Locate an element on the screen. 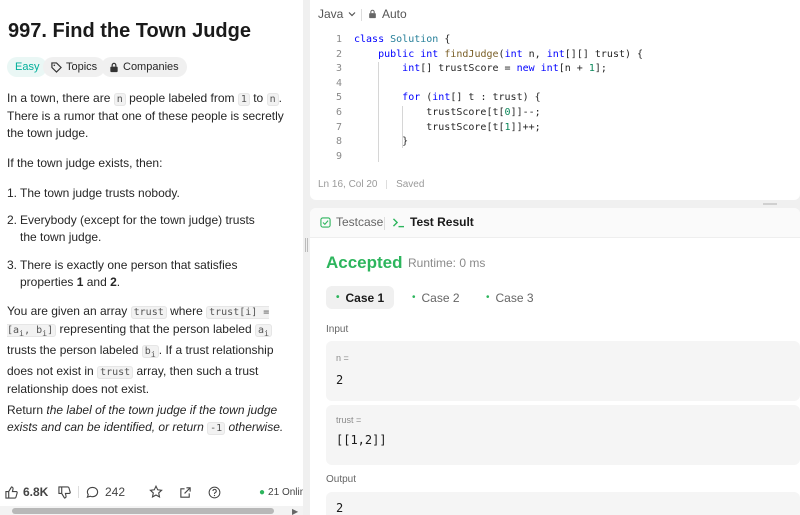 The width and height of the screenshot is (800, 515). tab-test-result: Test Result is located at coordinates (433, 222).